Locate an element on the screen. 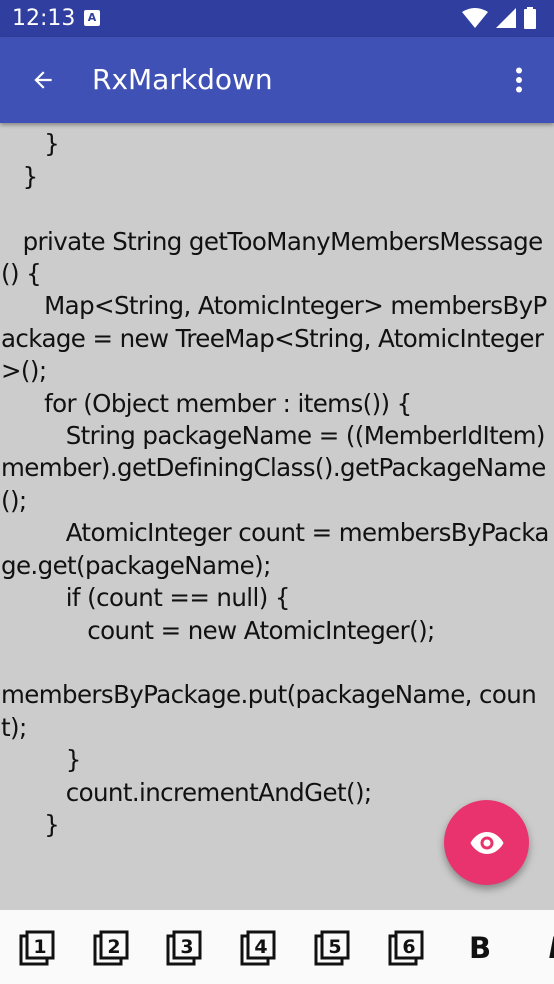  h4-button: 4 is located at coordinates (258, 948).